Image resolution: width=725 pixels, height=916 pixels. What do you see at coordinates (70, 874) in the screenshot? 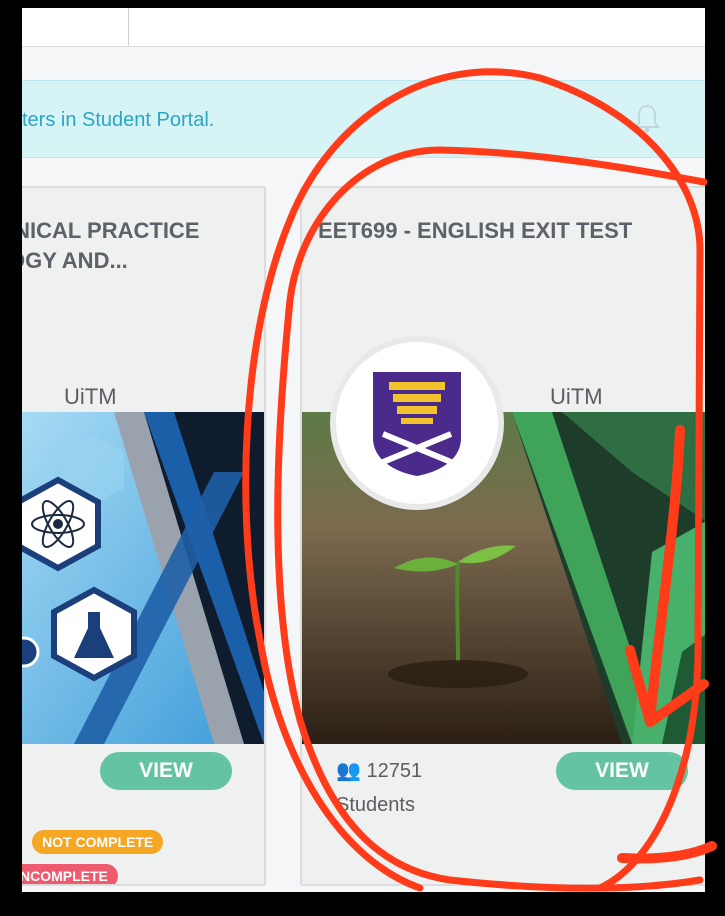
I see `status-badge-incomplete: NCOMPLETE` at bounding box center [70, 874].